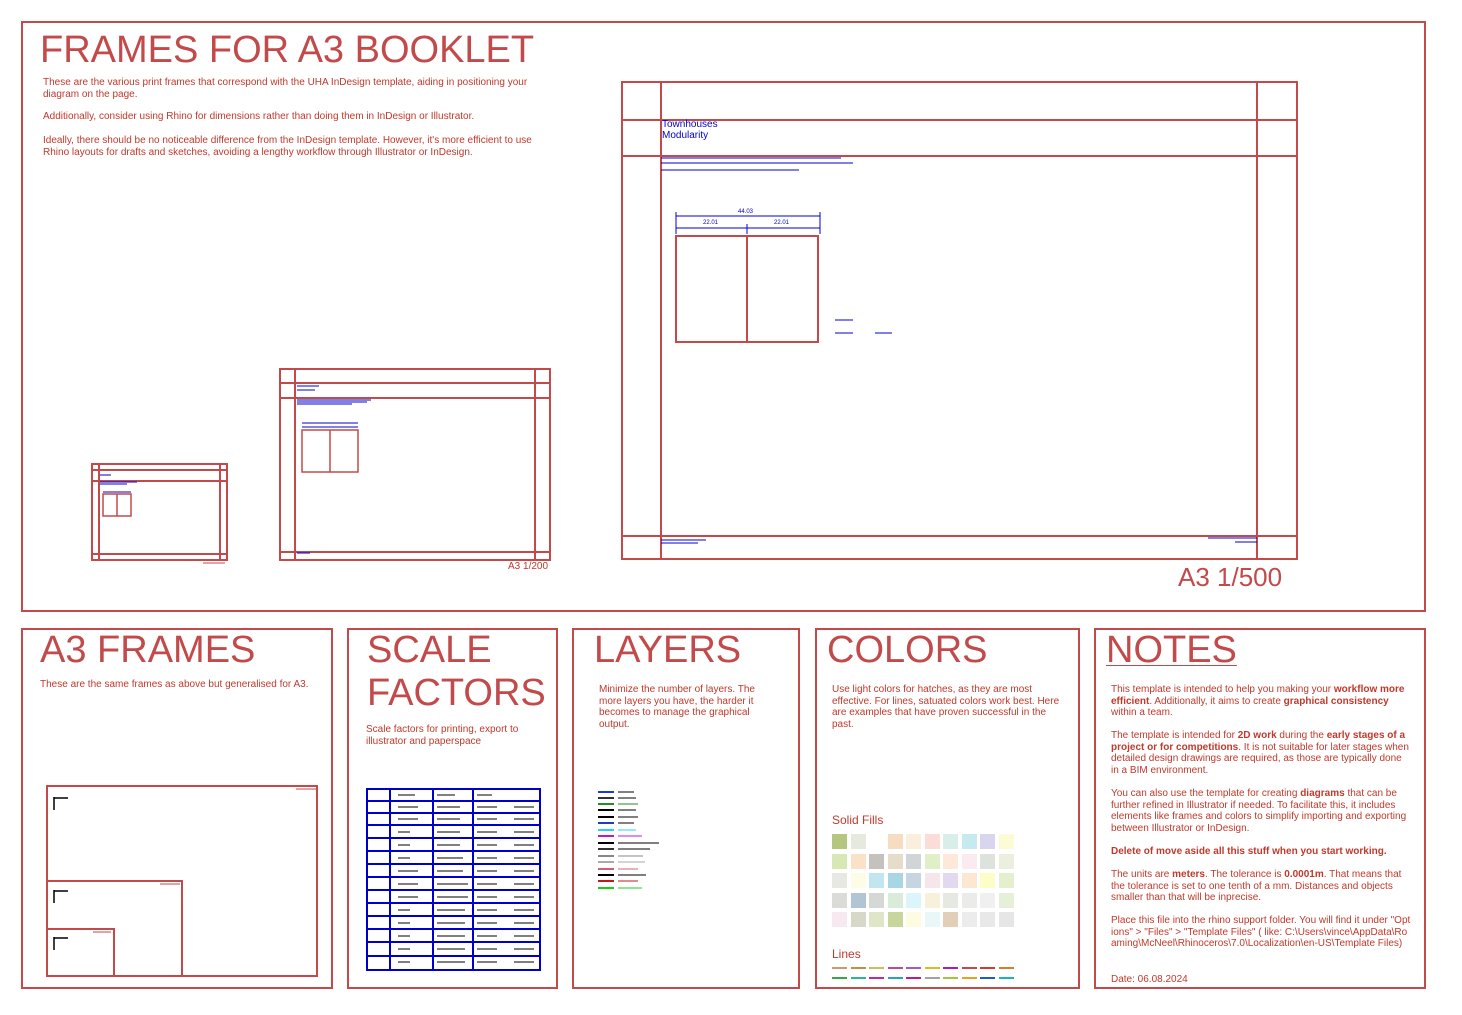 This screenshot has height=1015, width=1462. I want to click on dimension-total: 44.03, so click(746, 212).